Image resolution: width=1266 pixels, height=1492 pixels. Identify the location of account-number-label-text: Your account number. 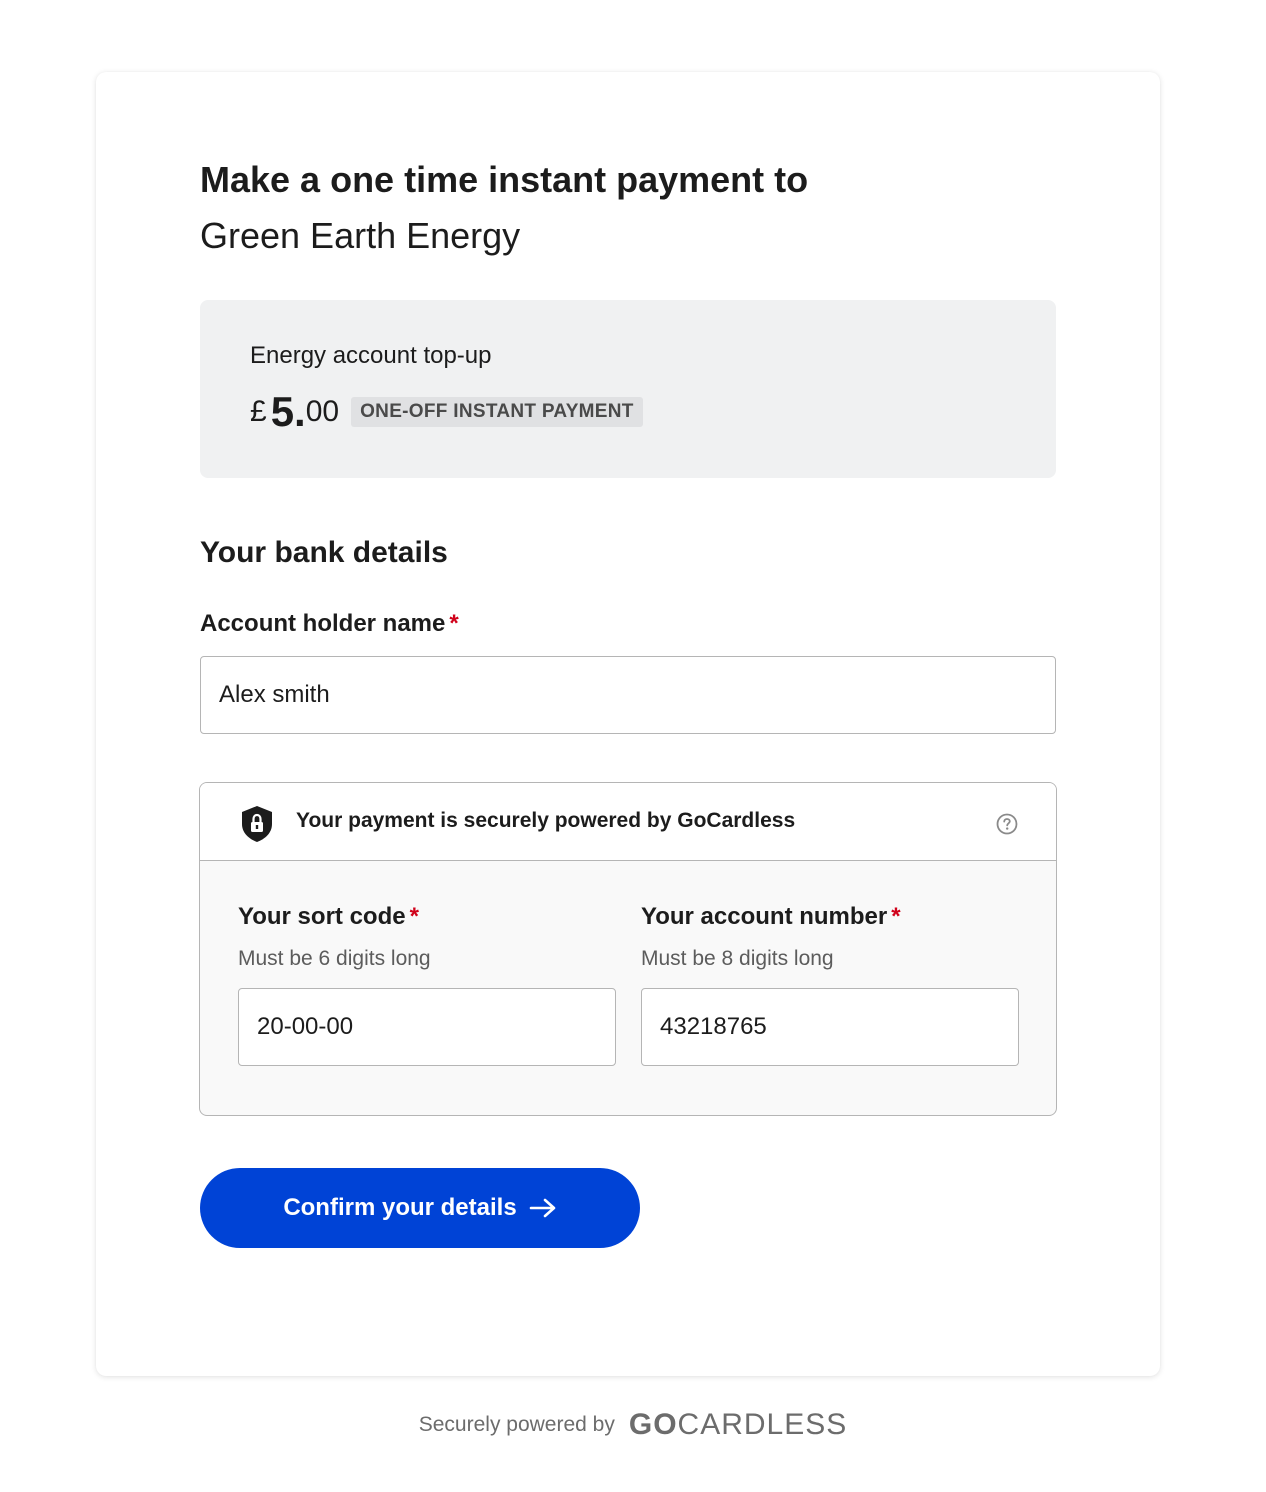
(764, 916).